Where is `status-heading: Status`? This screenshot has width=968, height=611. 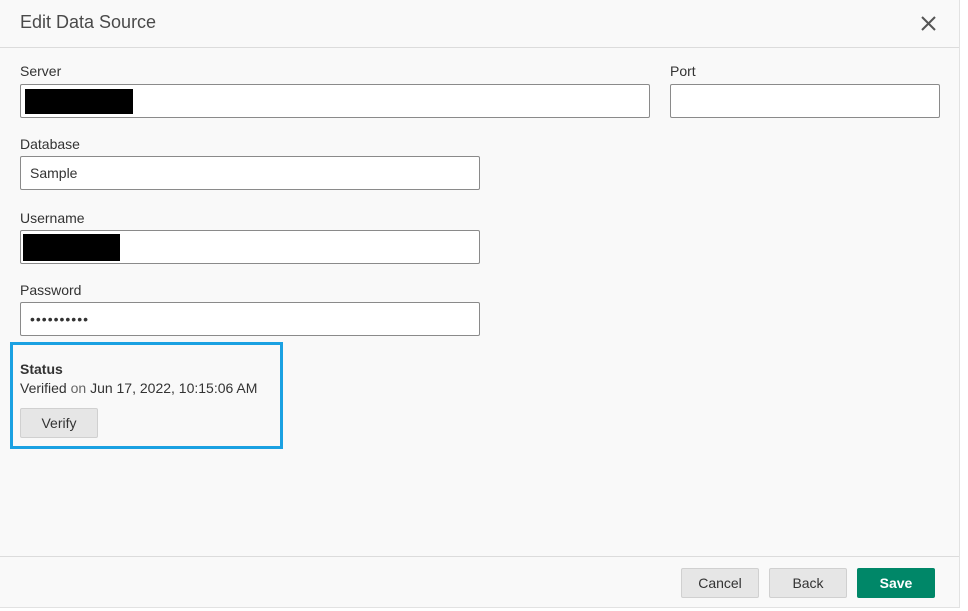
status-heading: Status is located at coordinates (41, 369).